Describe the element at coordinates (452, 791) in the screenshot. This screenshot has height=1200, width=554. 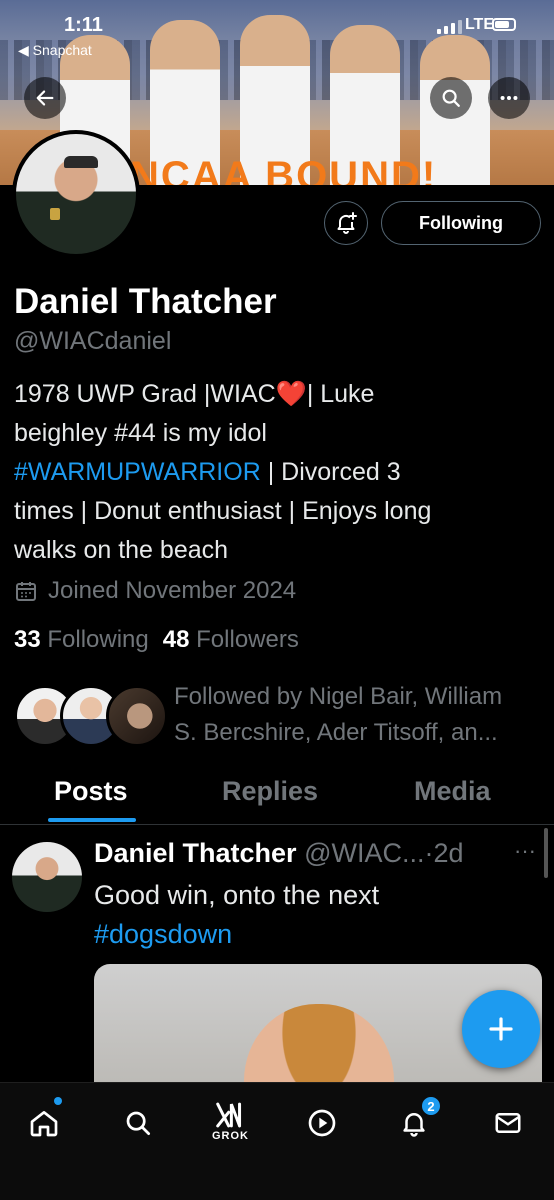
I see `tab-media: Media` at that location.